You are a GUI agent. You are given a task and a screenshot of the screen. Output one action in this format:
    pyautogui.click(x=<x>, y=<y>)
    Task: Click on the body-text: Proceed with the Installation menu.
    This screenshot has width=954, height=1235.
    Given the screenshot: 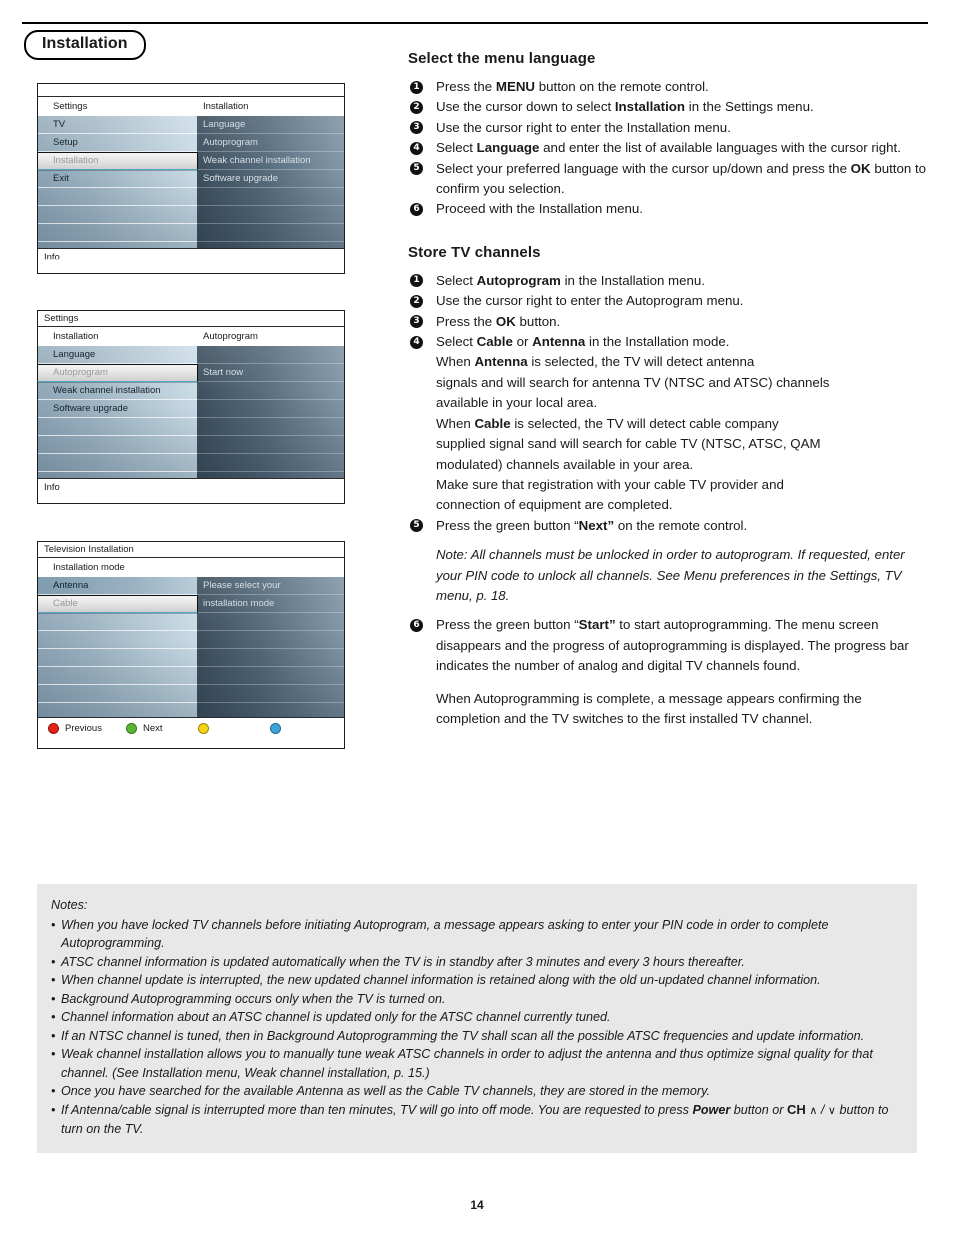 What is the action you would take?
    pyautogui.click(x=539, y=209)
    